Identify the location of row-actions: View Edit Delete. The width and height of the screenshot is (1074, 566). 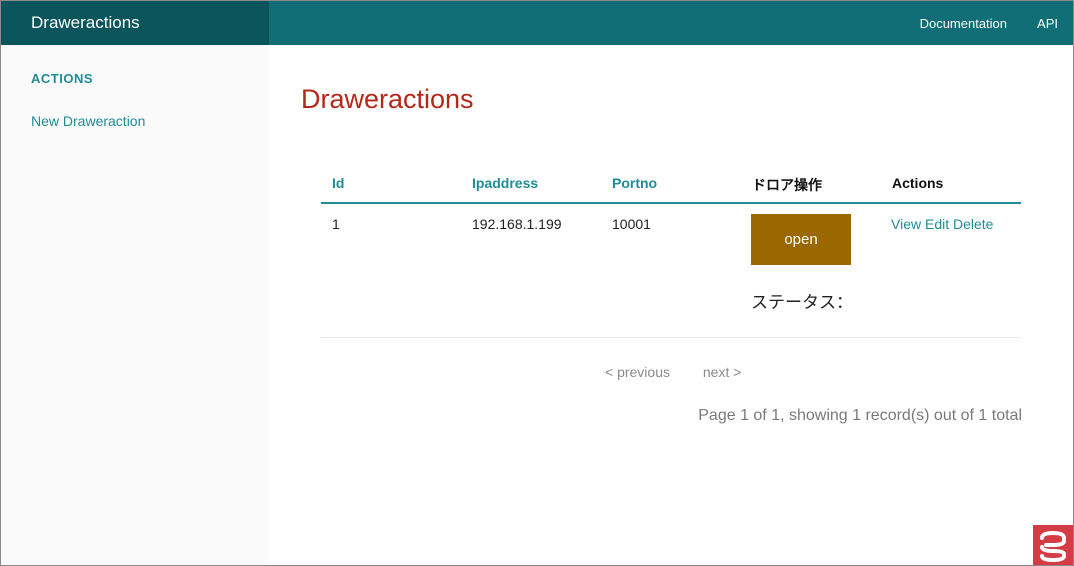
(942, 224).